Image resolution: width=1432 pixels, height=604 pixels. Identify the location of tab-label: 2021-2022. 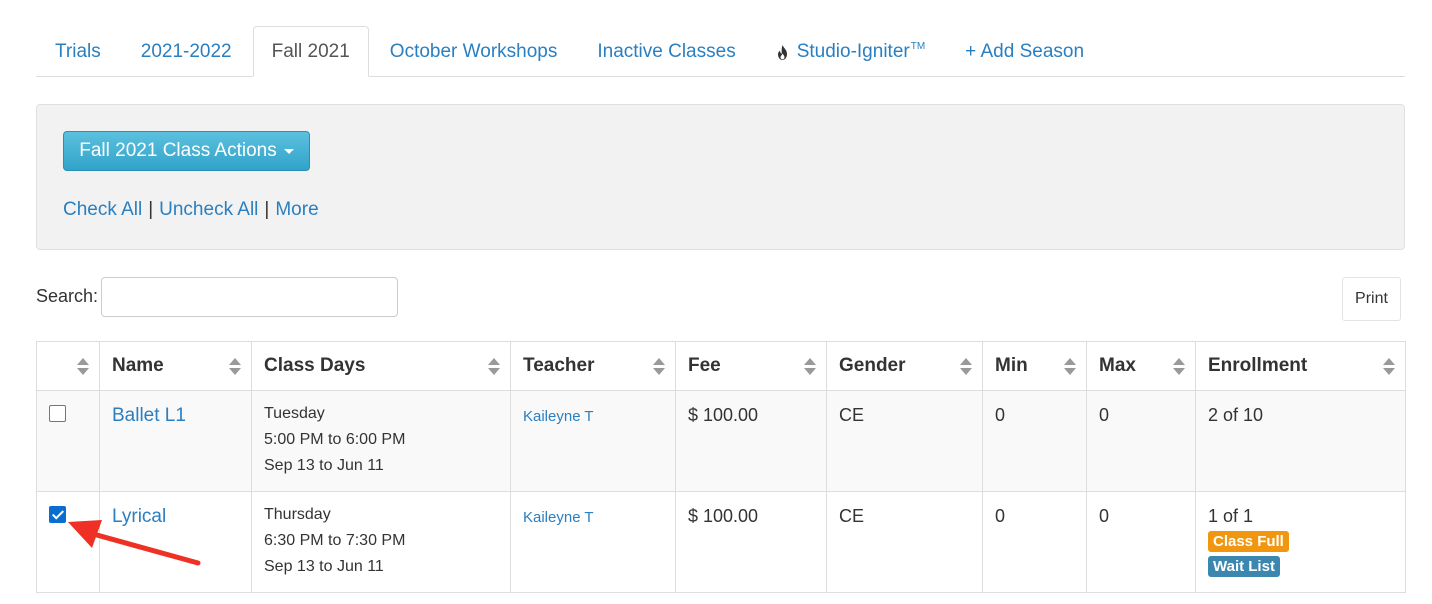
(186, 51).